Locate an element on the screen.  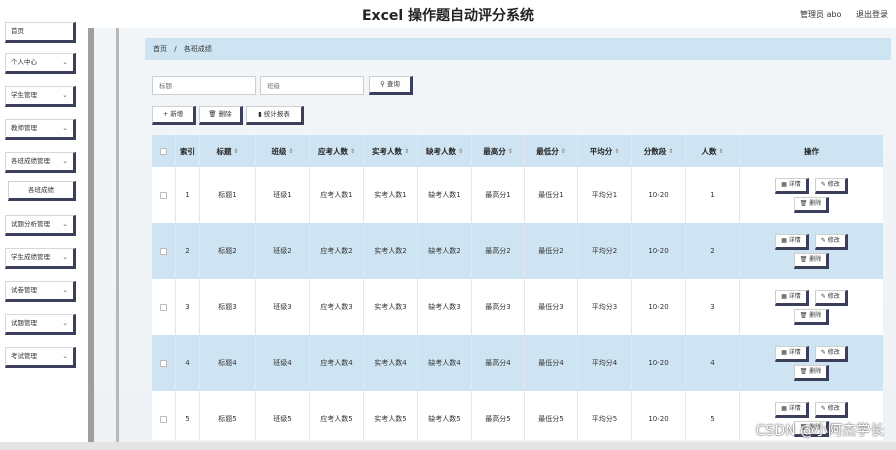
sidebar-item-profile: 个人中心 ⌄ is located at coordinates (40, 63).